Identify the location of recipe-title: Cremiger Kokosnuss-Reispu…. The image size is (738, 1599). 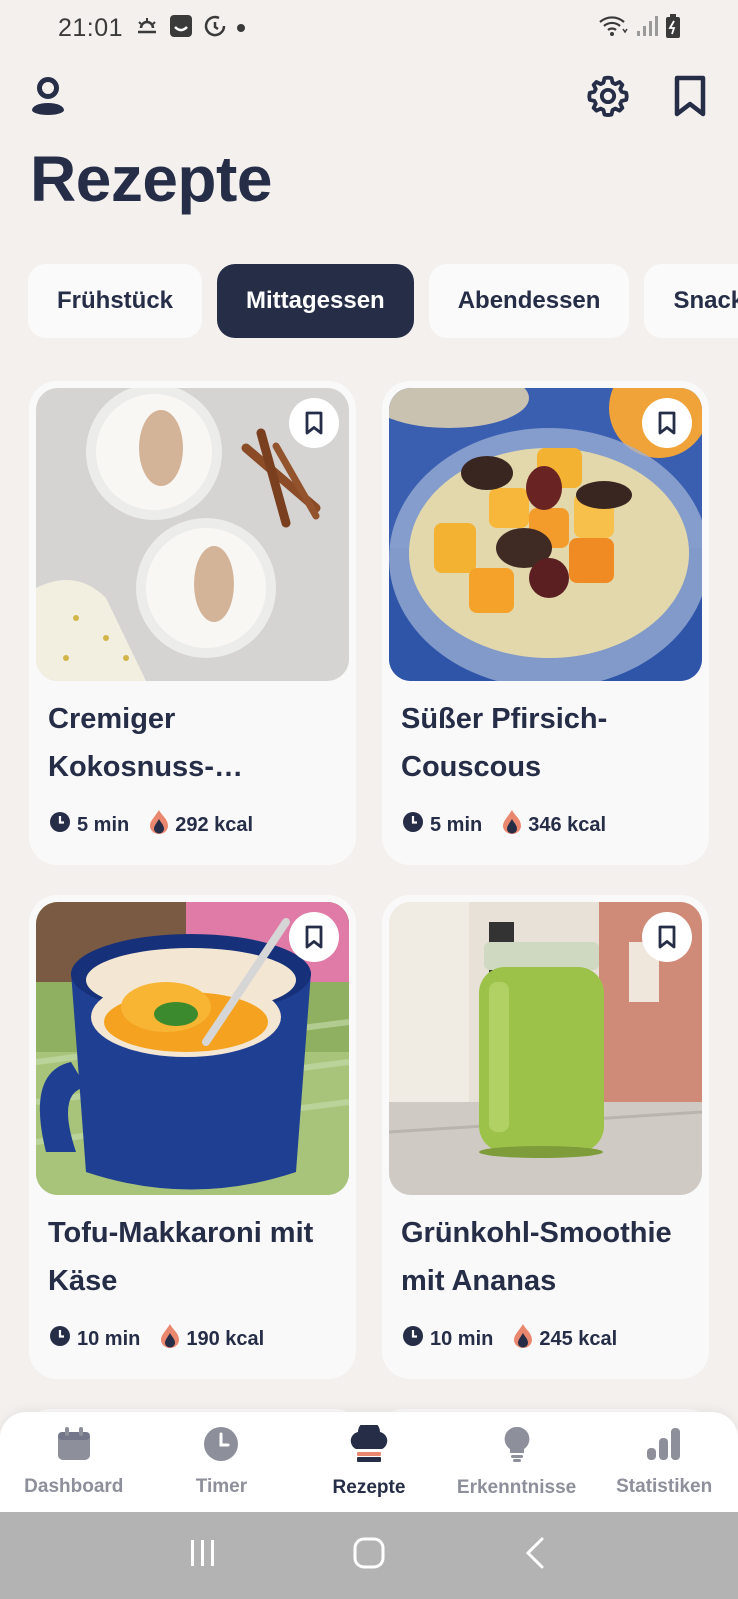
(131, 743).